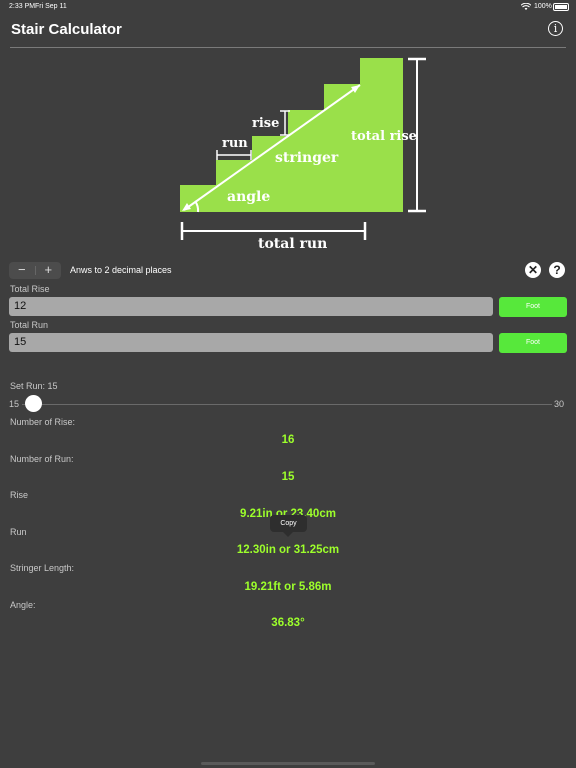  I want to click on angle-result-value: 36.83°, so click(288, 623).